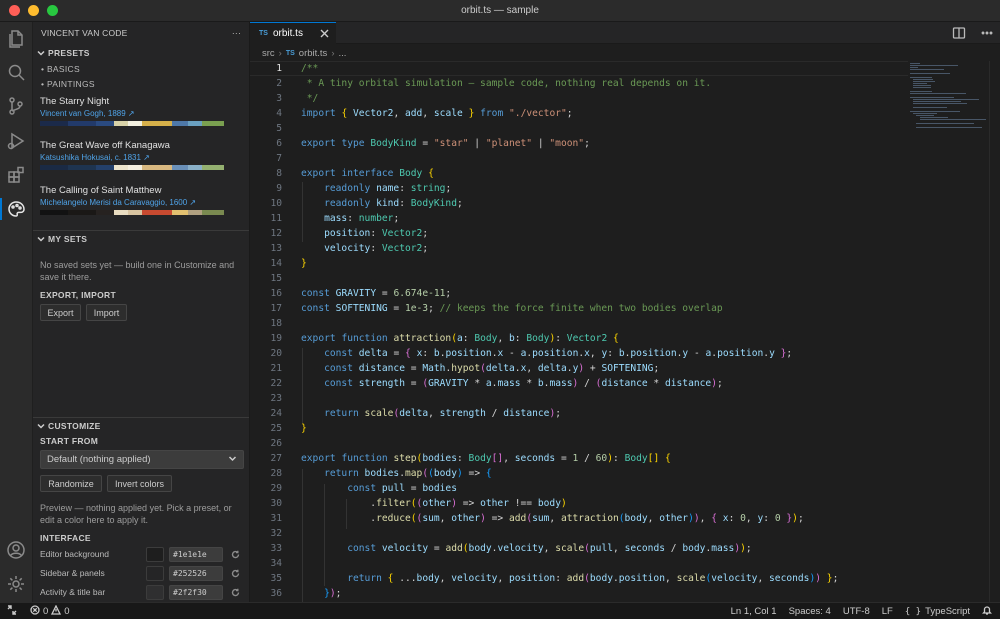 This screenshot has height=619, width=1000. I want to click on extensions-icon, so click(16, 175).